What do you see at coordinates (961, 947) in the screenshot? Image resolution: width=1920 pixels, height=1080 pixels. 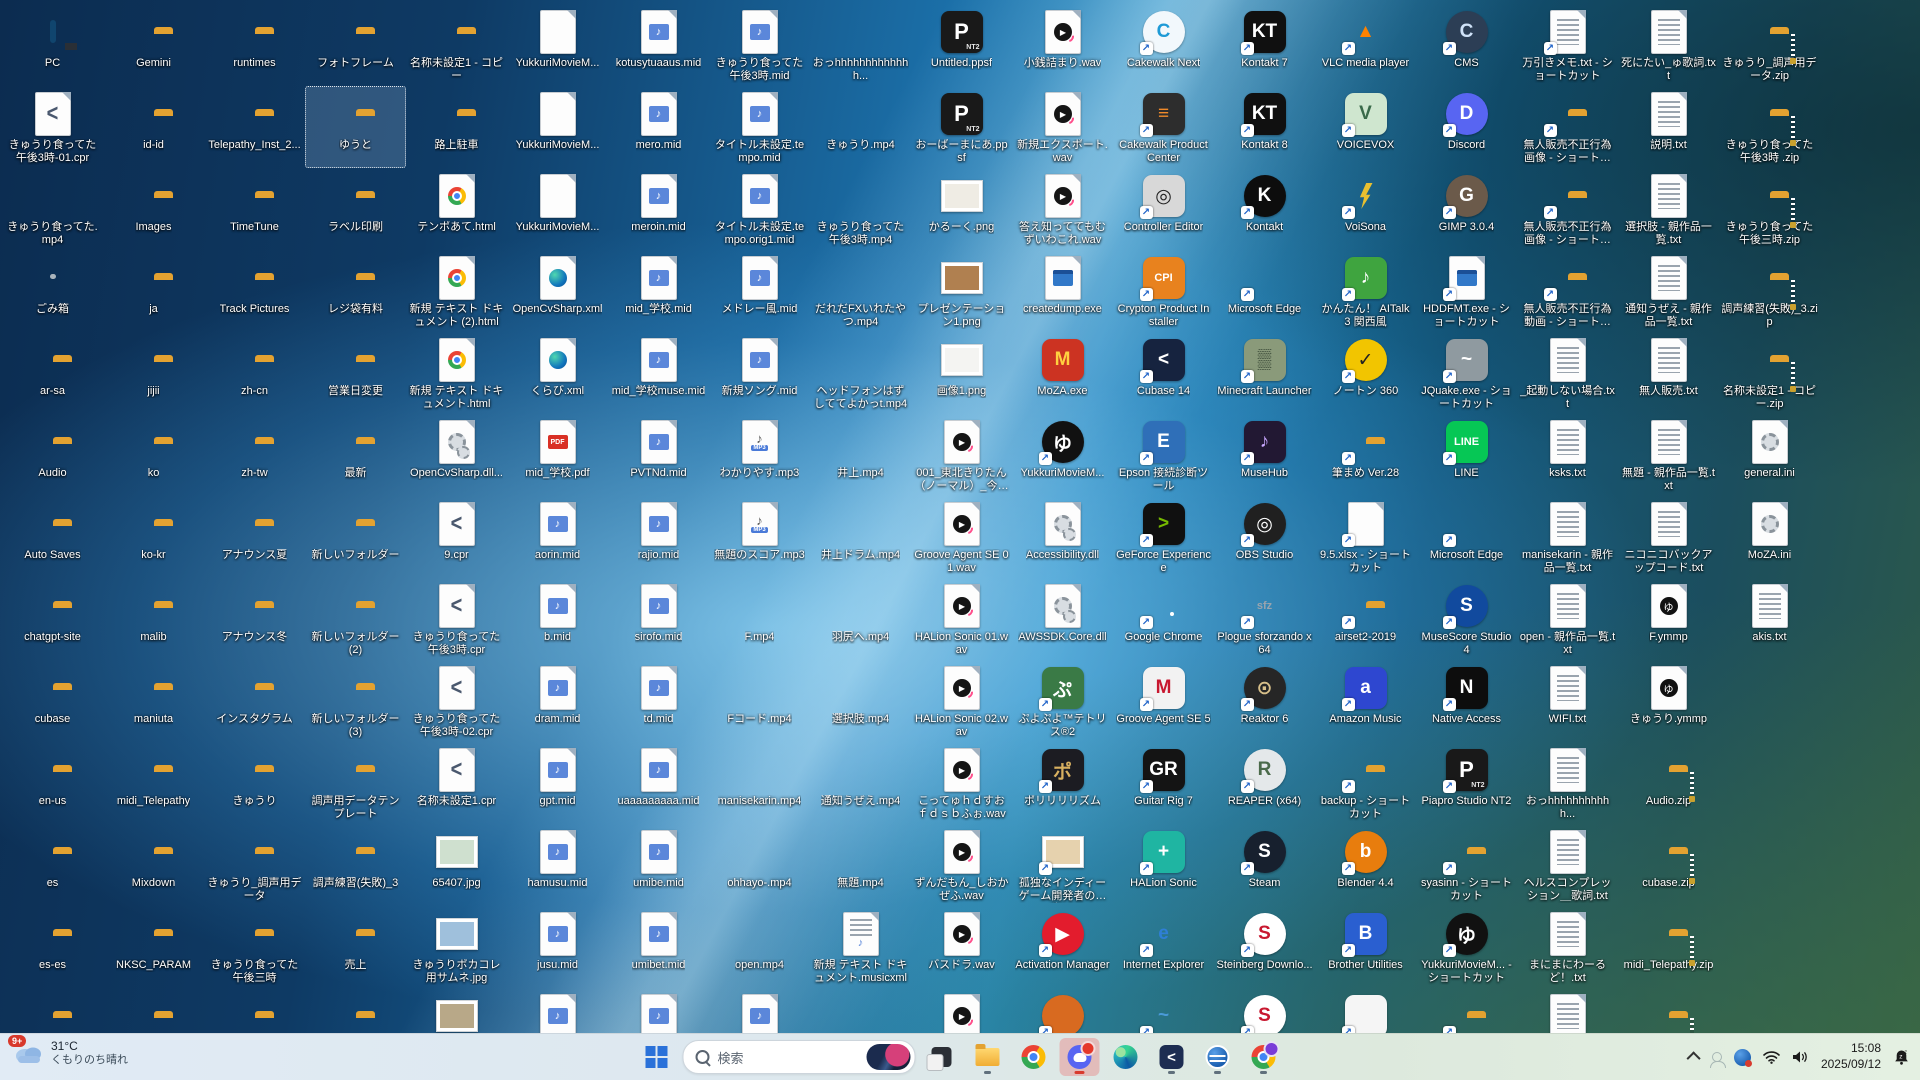 I see `desktop-icon-wav: バスドラ.wav` at bounding box center [961, 947].